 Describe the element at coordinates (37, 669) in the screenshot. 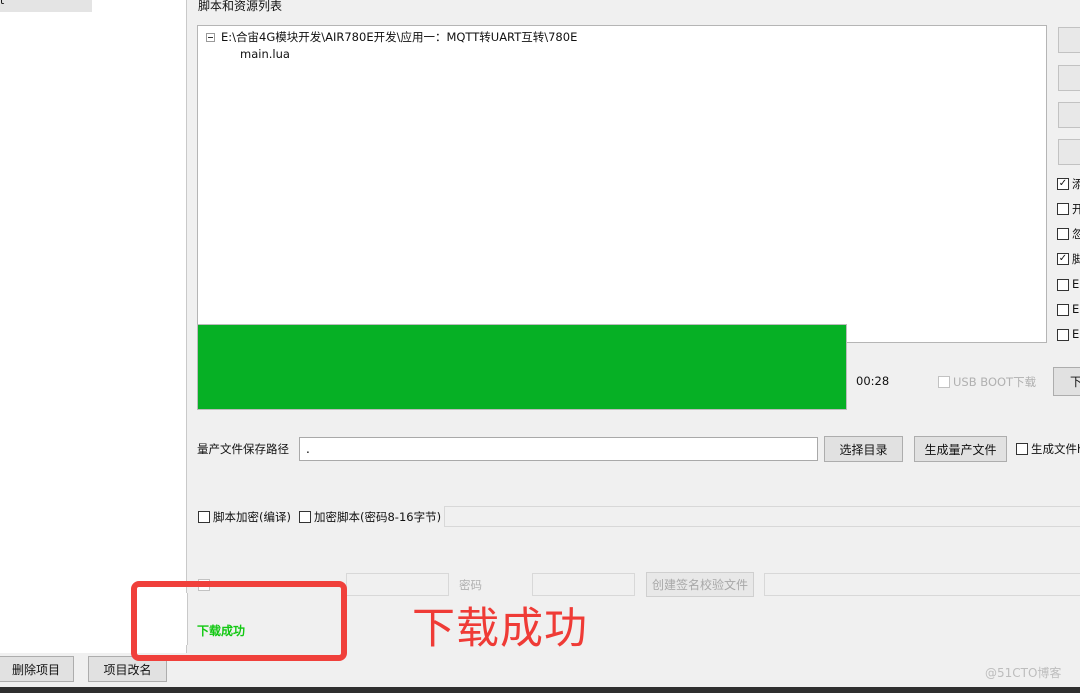

I see `delete-project-button: 删除项目` at that location.